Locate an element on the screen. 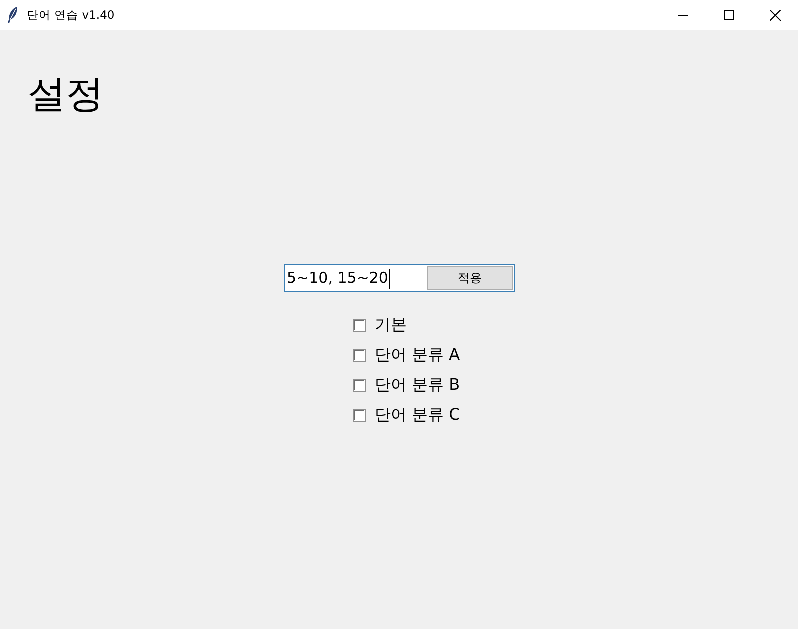 Image resolution: width=798 pixels, height=629 pixels. checkbox-label: 단어 분류 B is located at coordinates (417, 385).